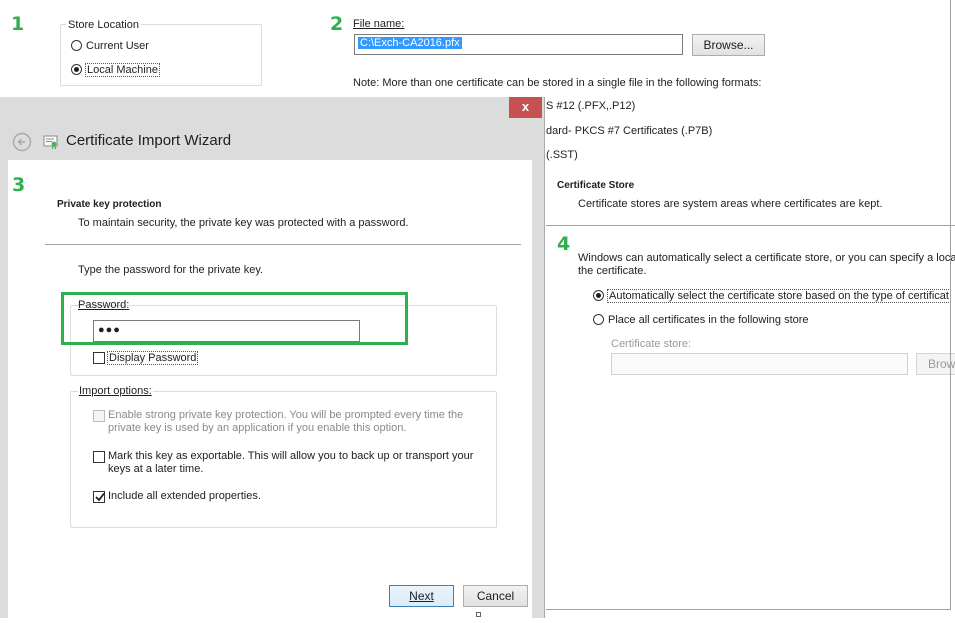  I want to click on current-user-label: Current User, so click(117, 46).